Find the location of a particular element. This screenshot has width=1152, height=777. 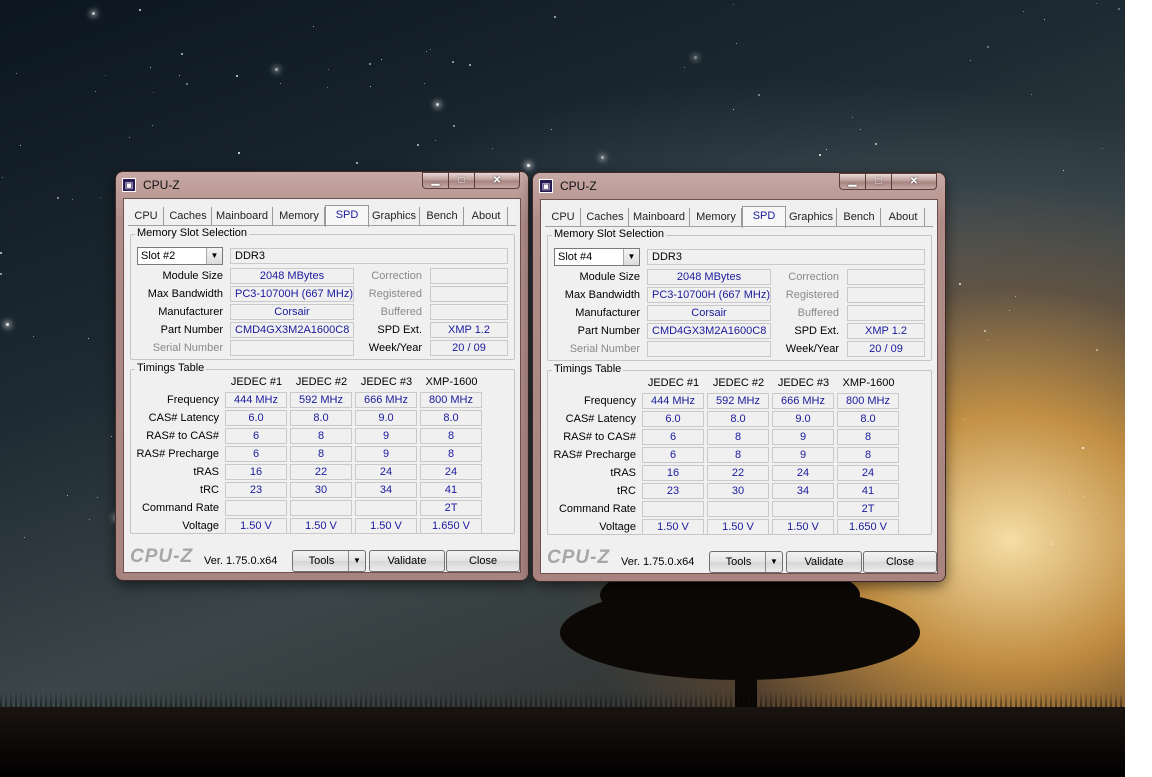

timing-value: 9 is located at coordinates (803, 437).